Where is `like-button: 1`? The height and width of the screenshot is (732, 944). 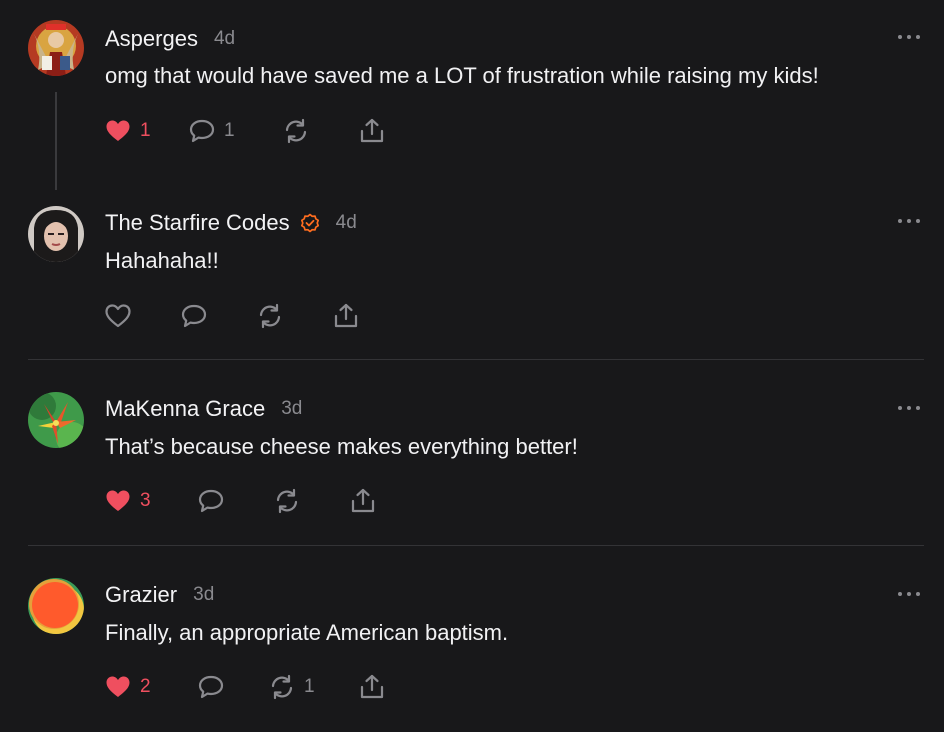
like-button: 1 is located at coordinates (127, 131).